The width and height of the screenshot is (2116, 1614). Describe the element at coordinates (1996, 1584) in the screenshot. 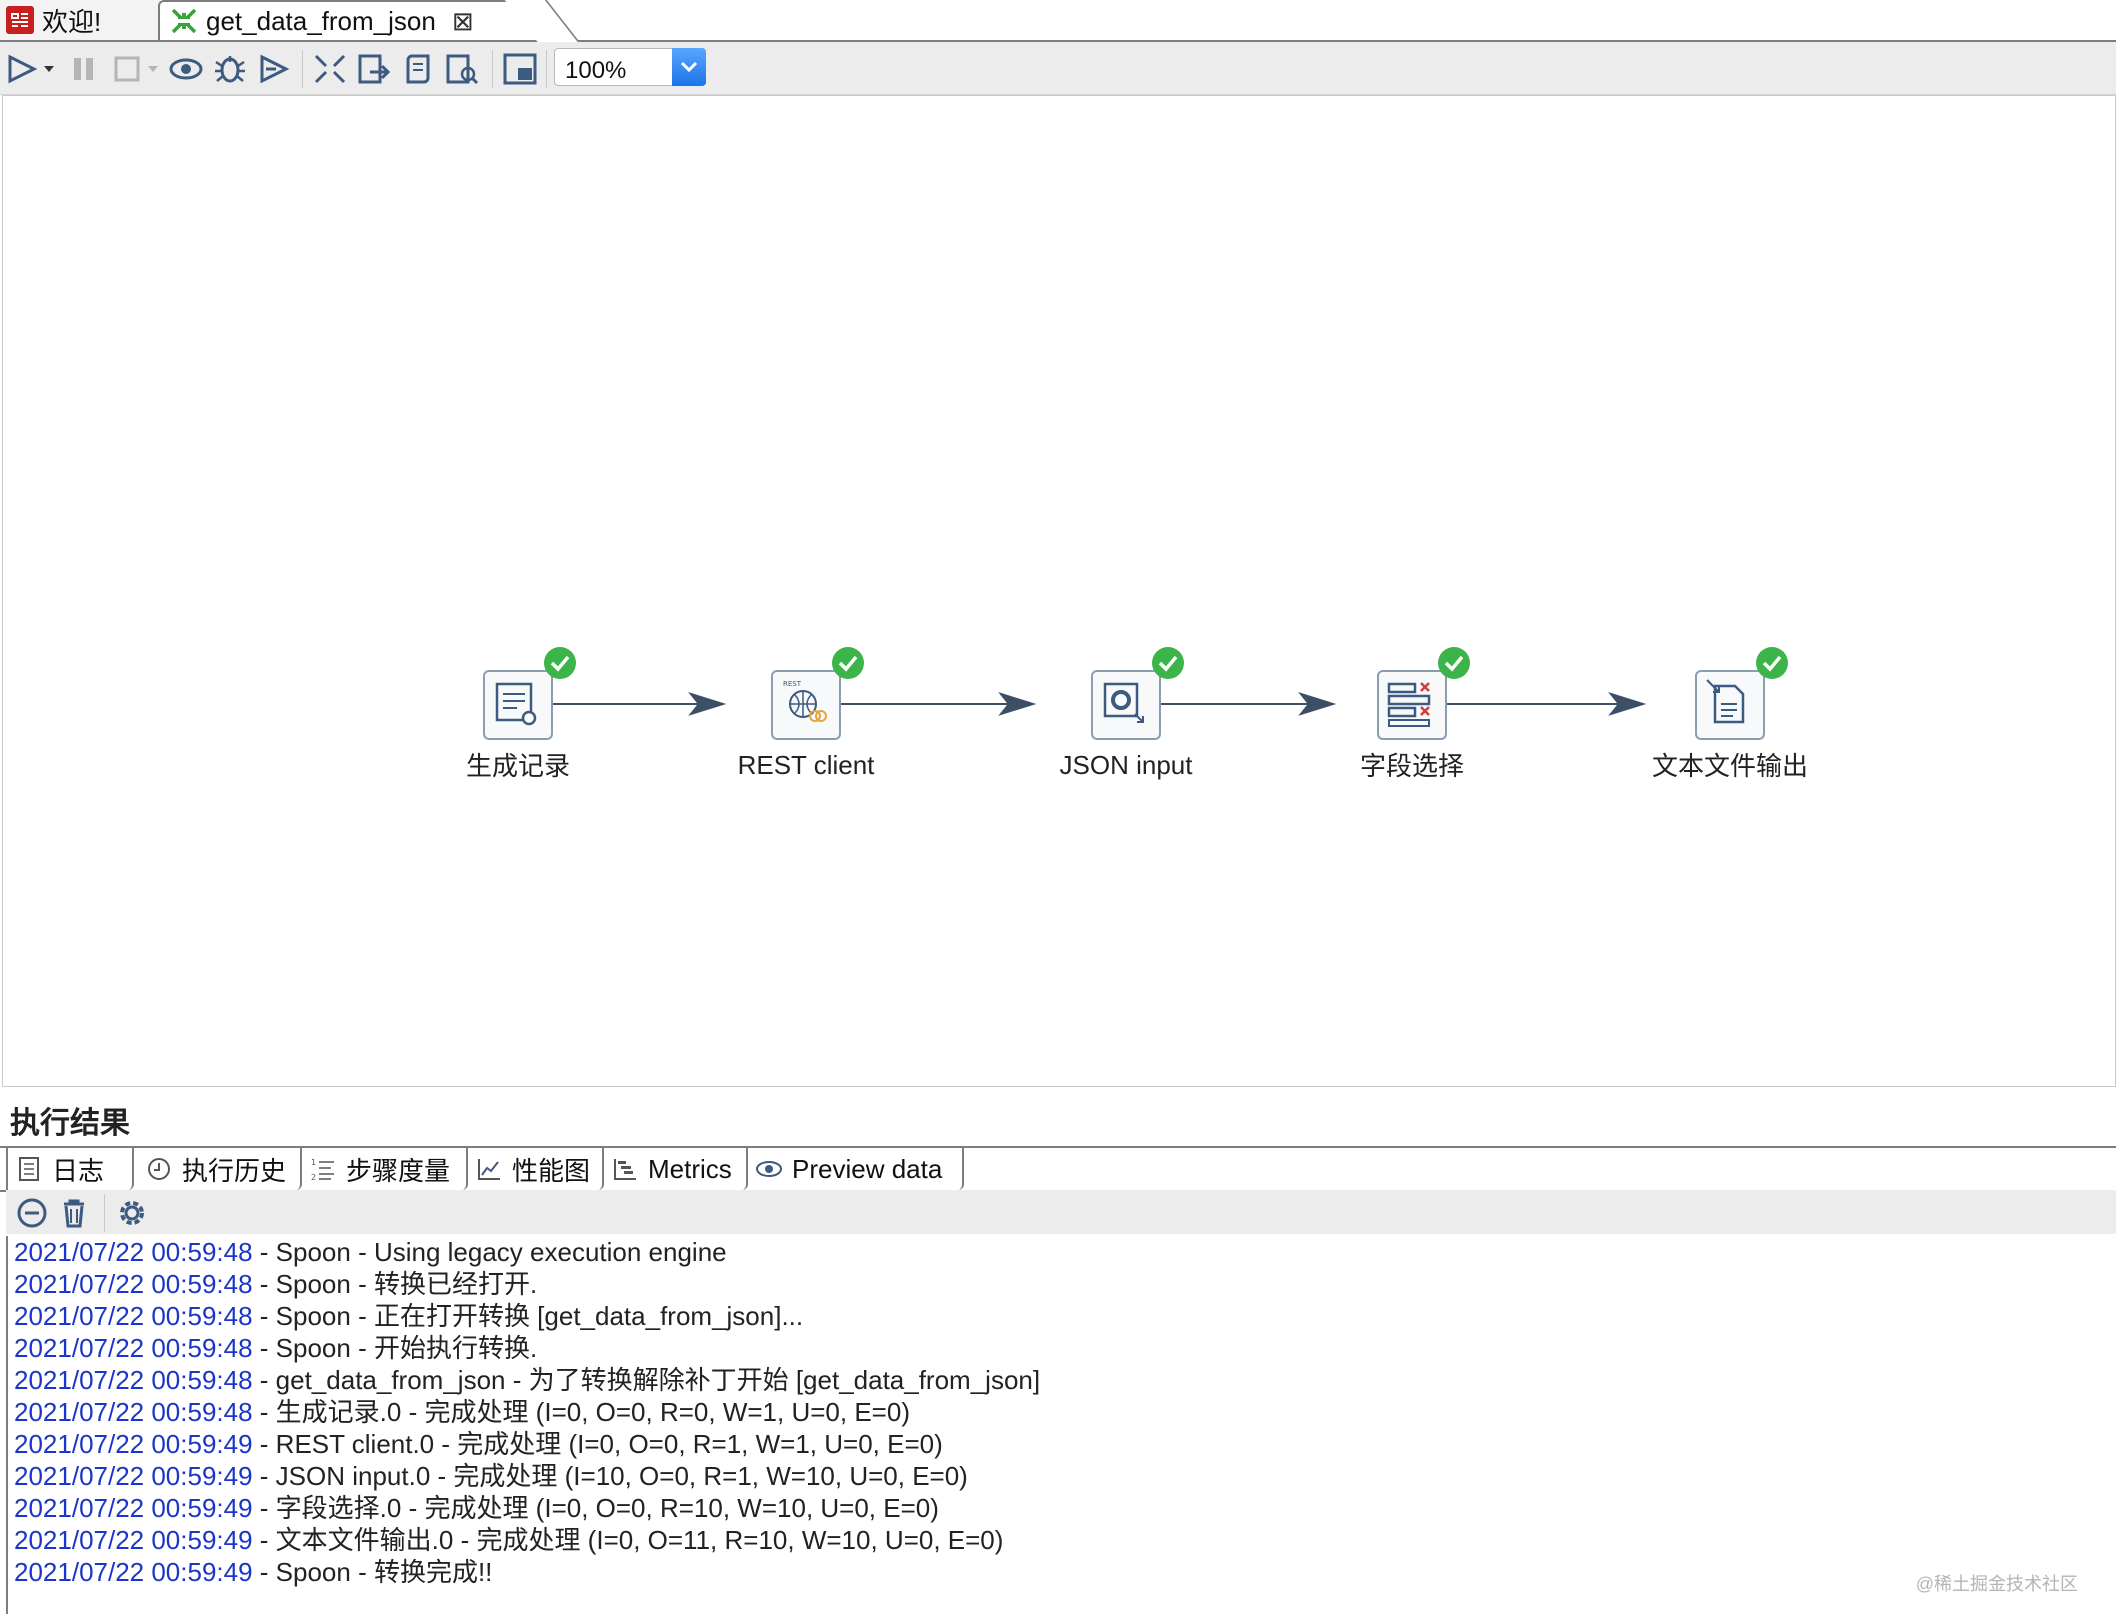

I see `watermark: @稀土掘金技术社区` at that location.